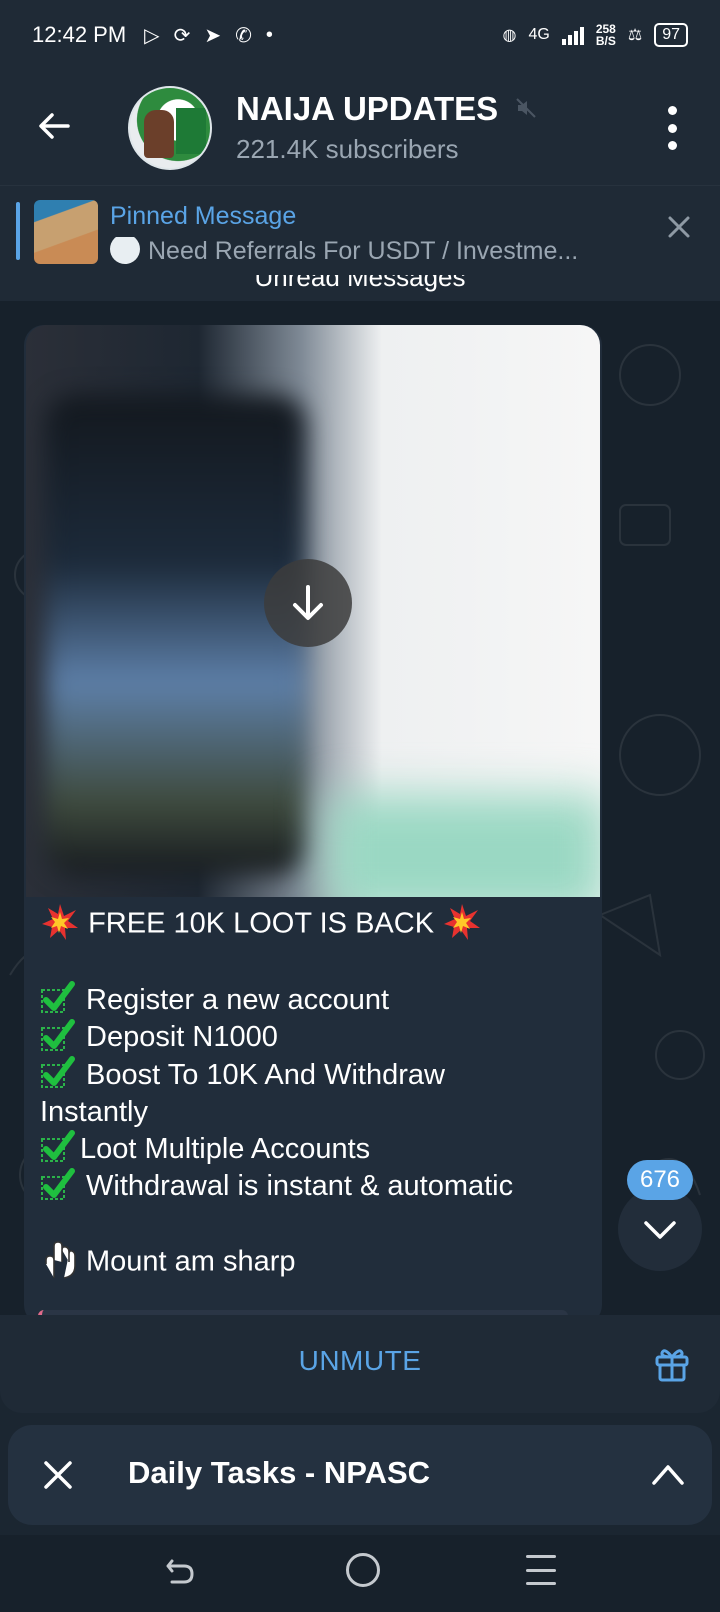  Describe the element at coordinates (79, 34) in the screenshot. I see `status-time: 12:42 PM` at that location.